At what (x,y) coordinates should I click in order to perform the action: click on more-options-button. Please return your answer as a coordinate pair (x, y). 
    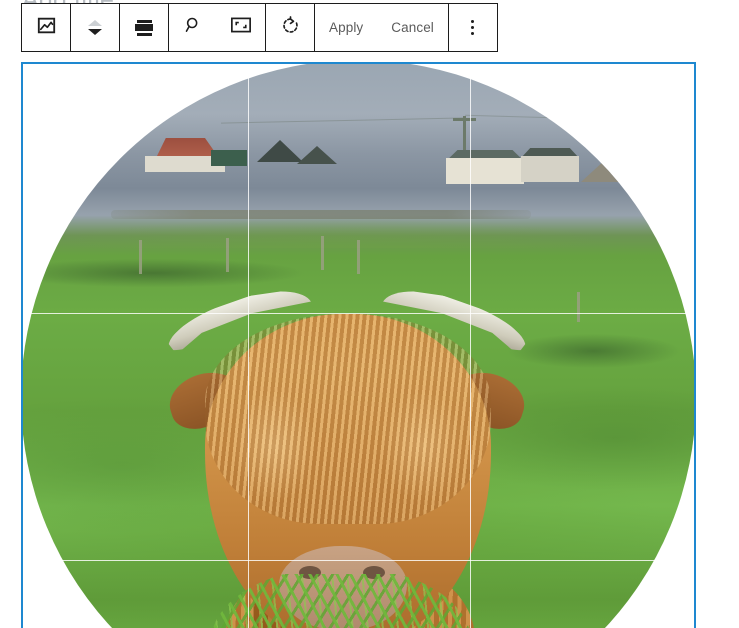
    Looking at the image, I should click on (473, 27).